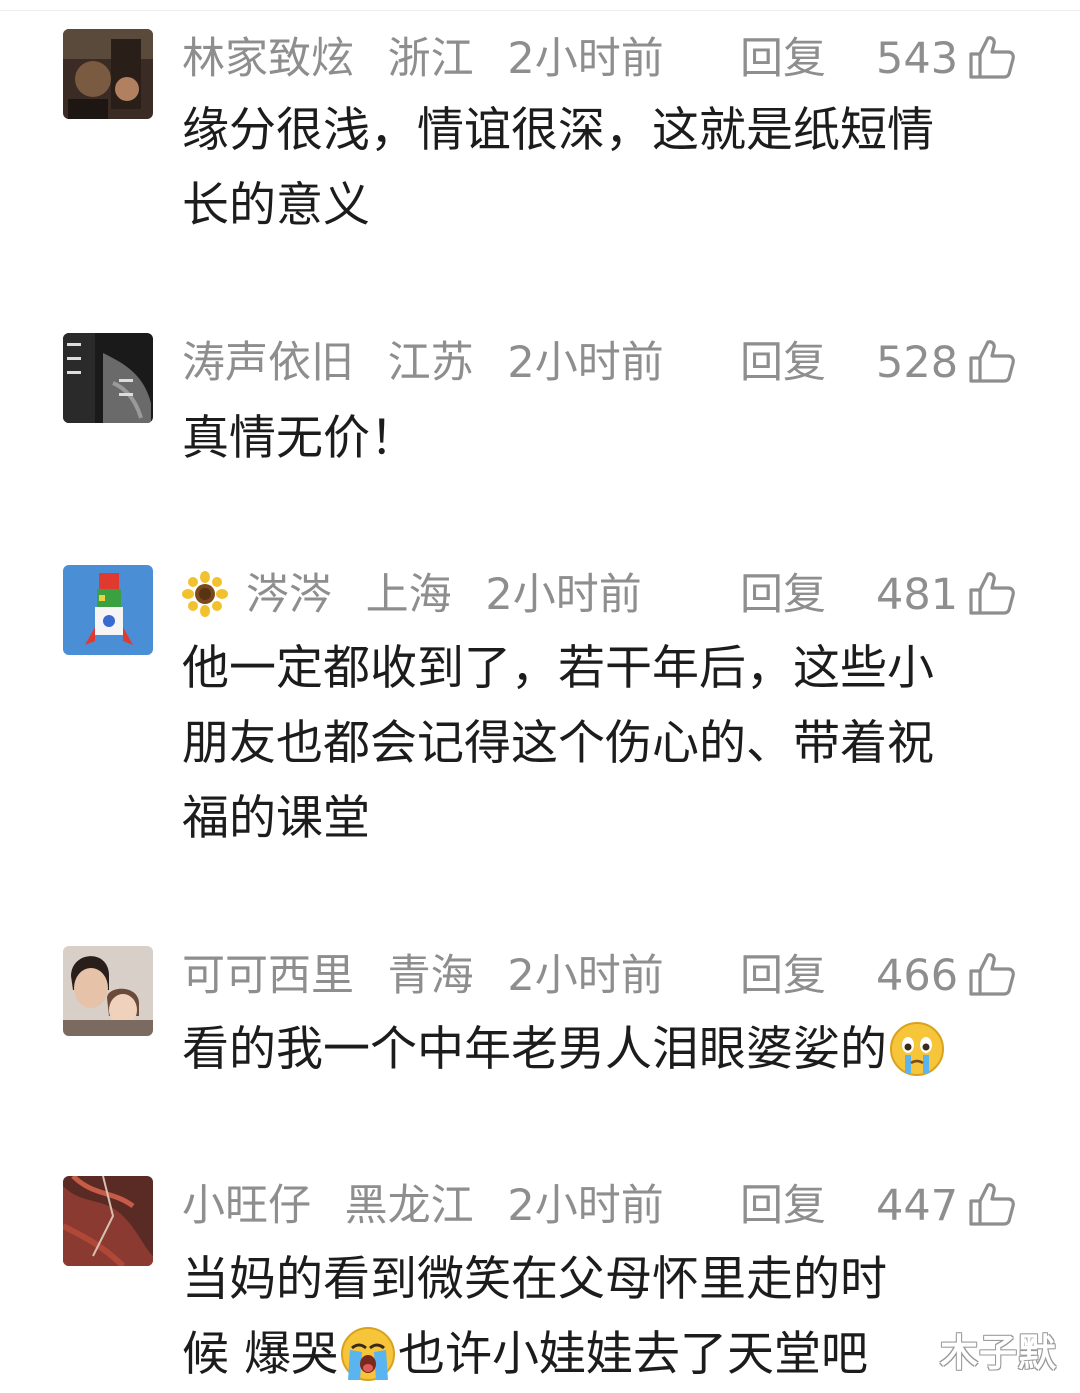 This screenshot has height=1393, width=1080. I want to click on crying-face-icon, so click(917, 1048).